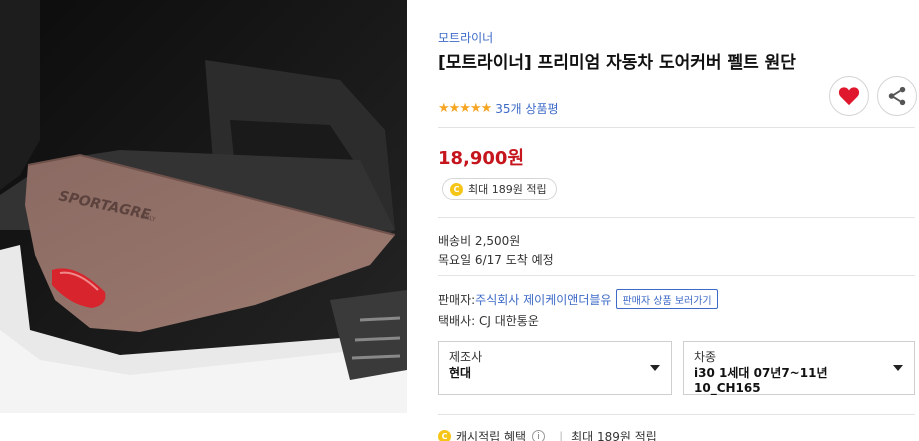 Image resolution: width=919 pixels, height=441 pixels. Describe the element at coordinates (507, 189) in the screenshot. I see `points-badge-text: 최대 189원 적립` at that location.